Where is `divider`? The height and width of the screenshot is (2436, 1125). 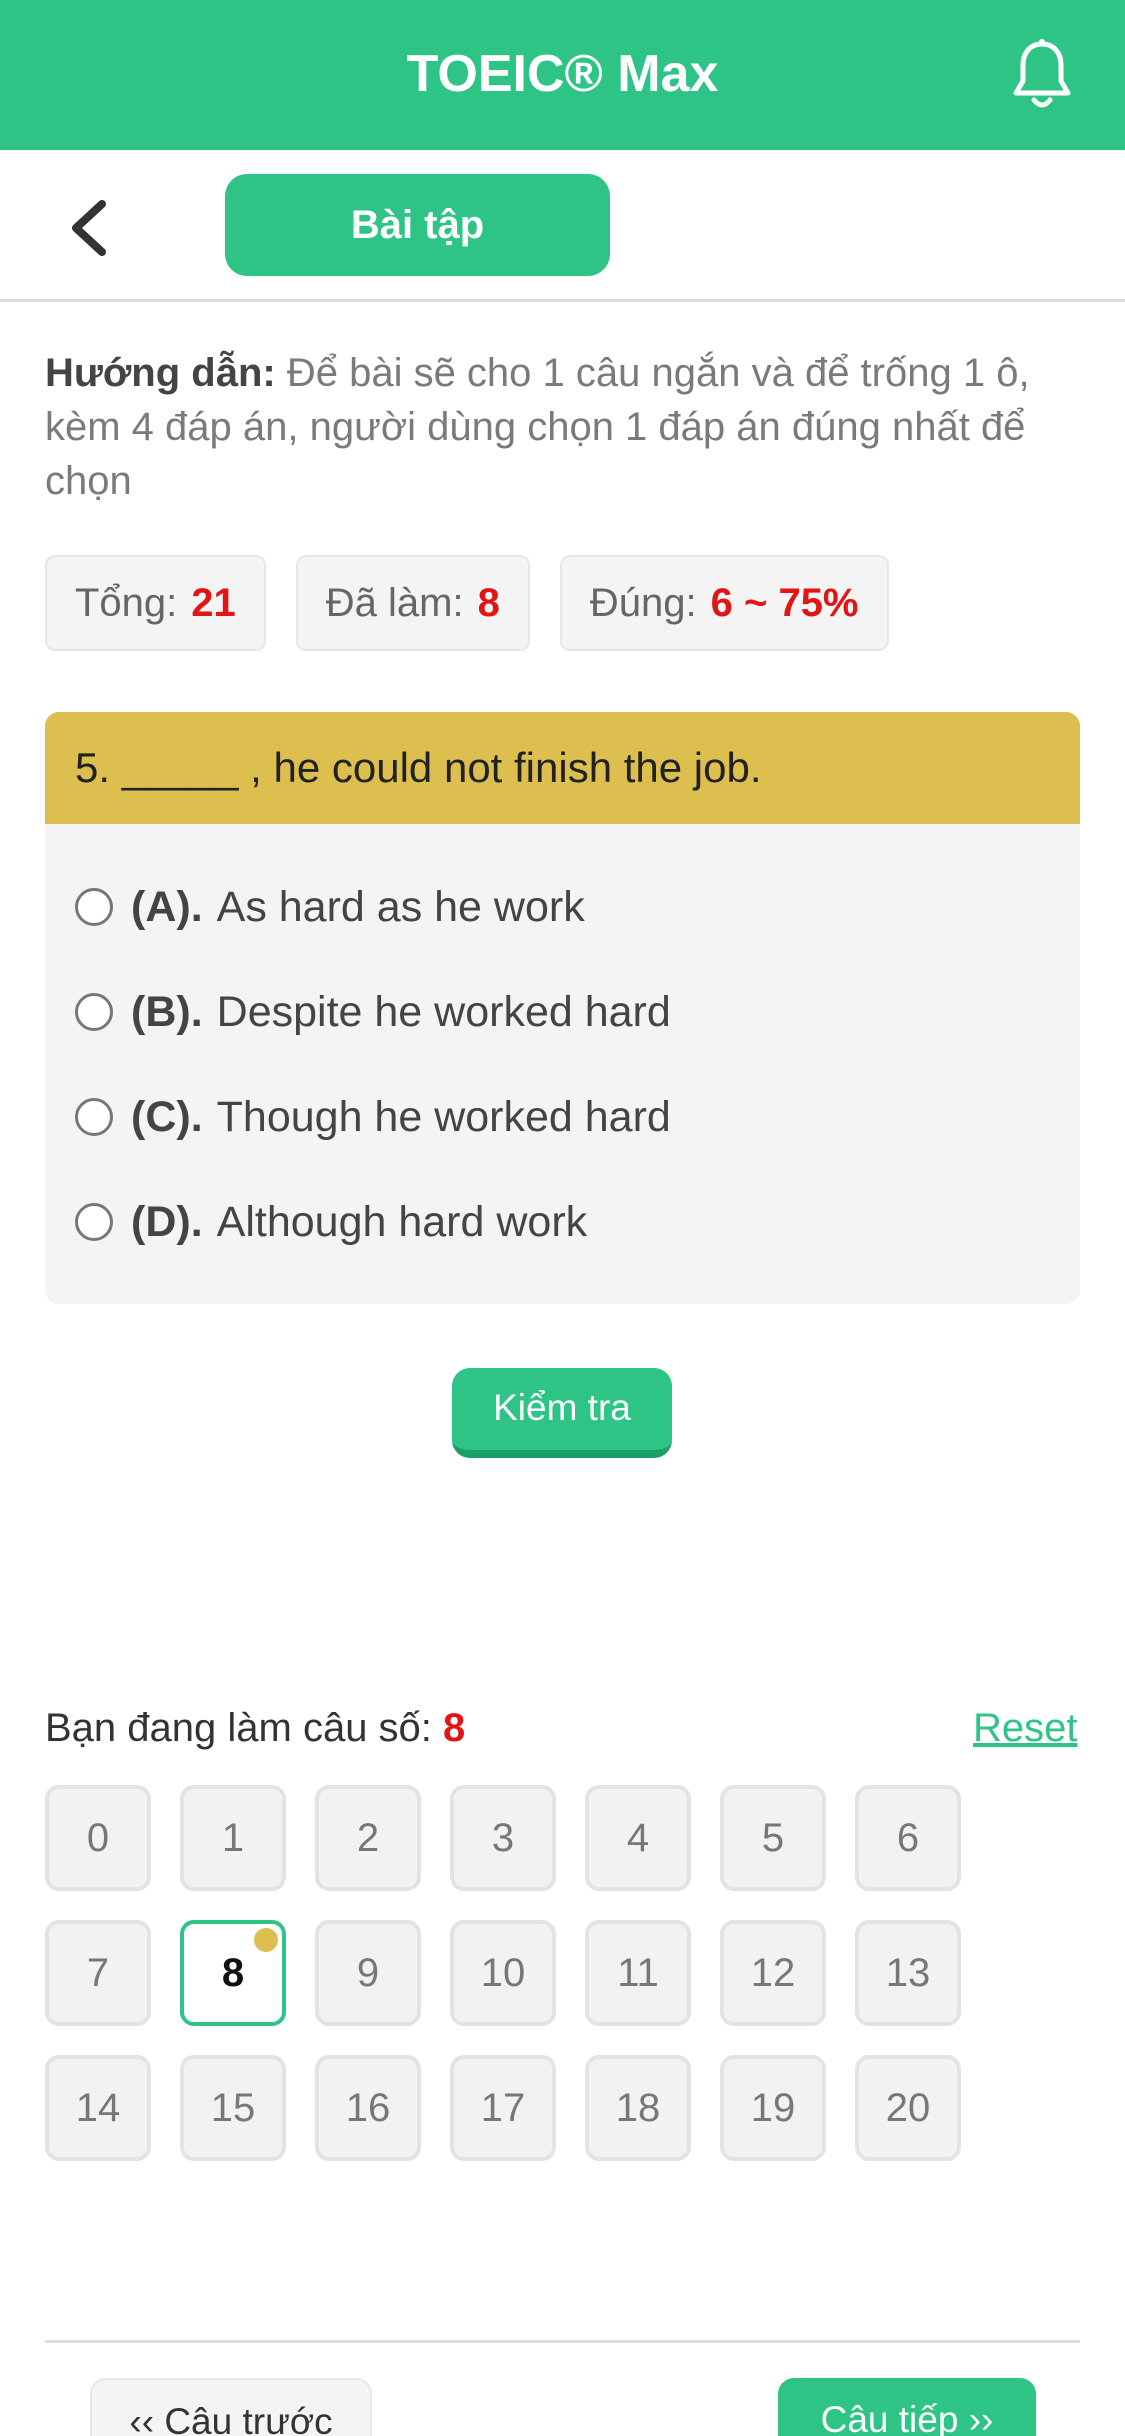 divider is located at coordinates (562, 2341).